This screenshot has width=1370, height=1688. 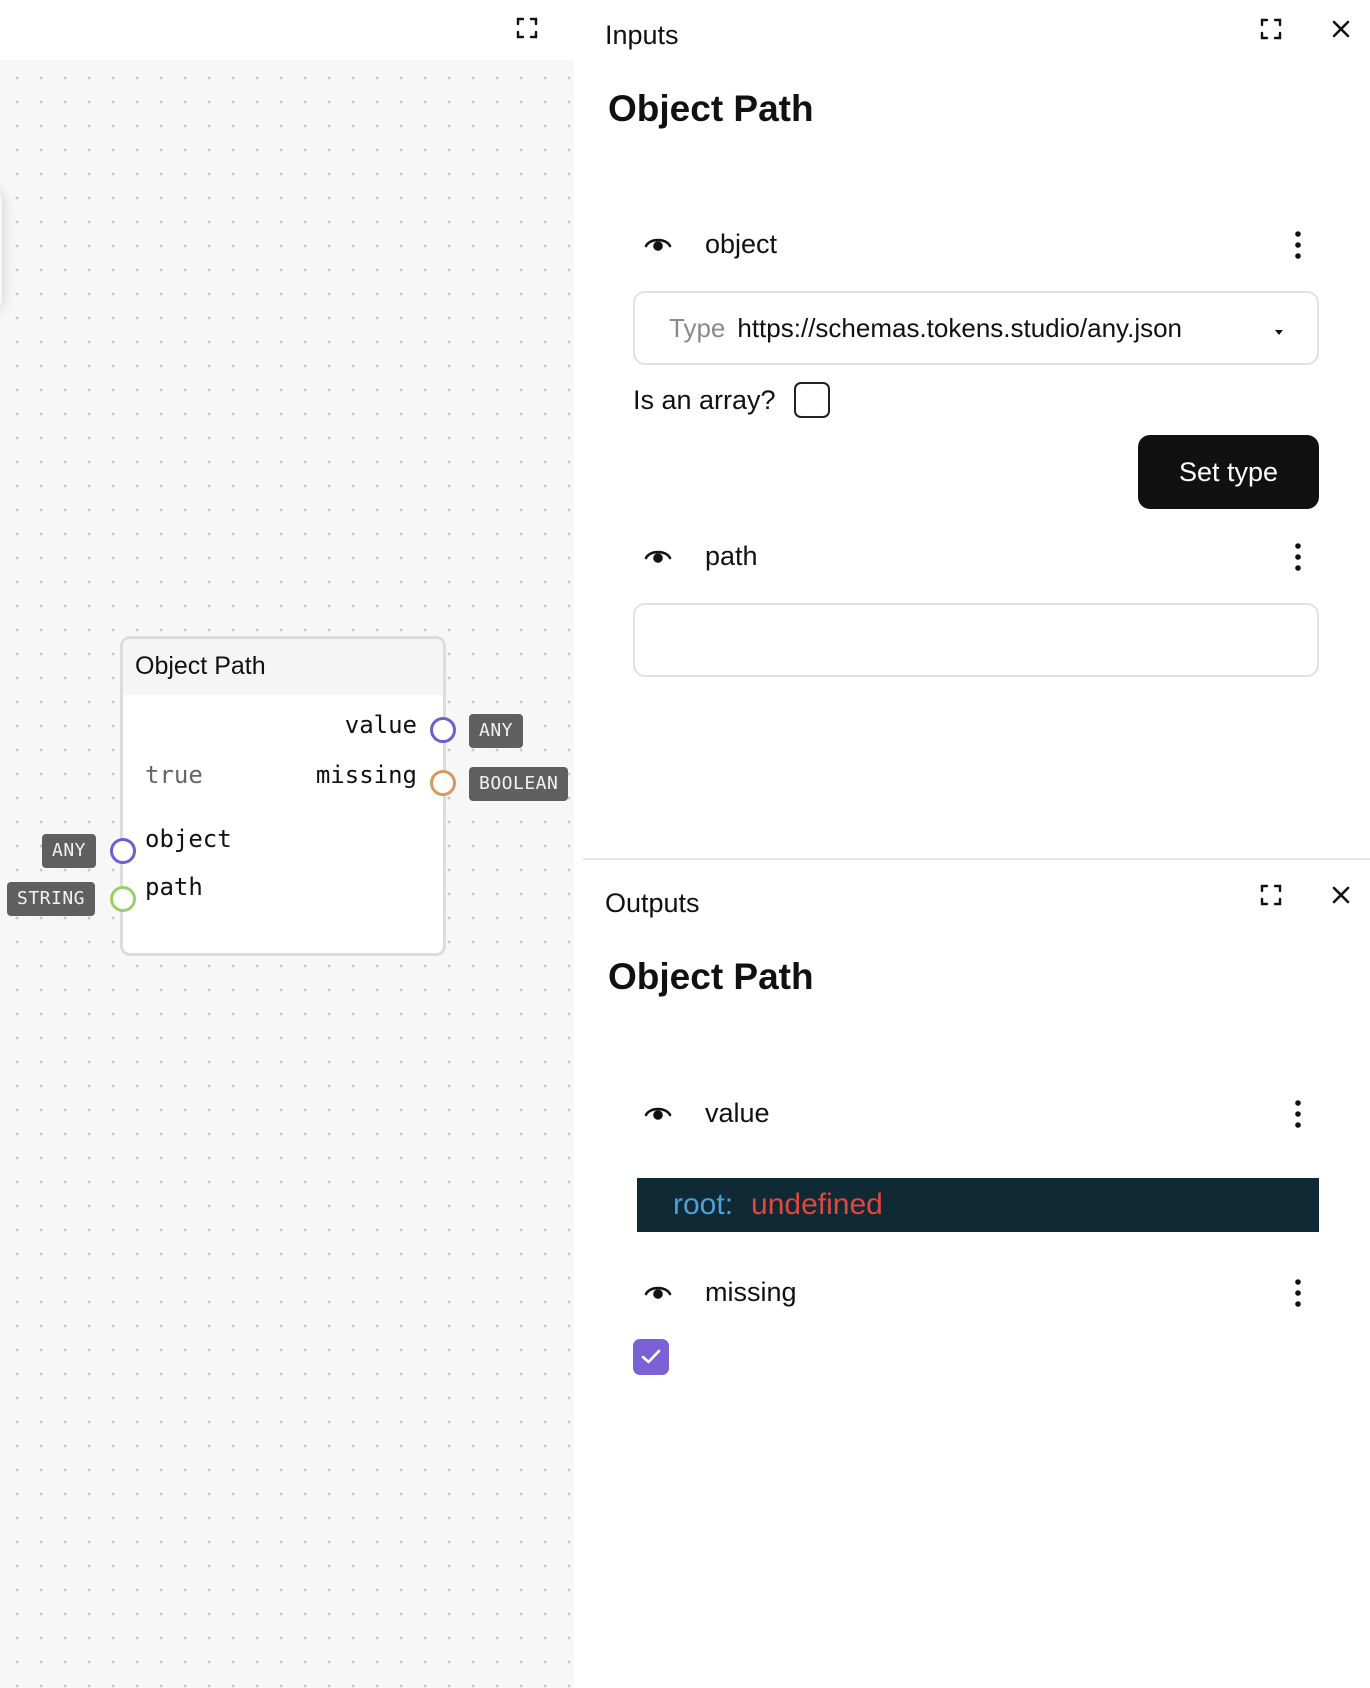 What do you see at coordinates (366, 775) in the screenshot?
I see `node-output-missing-label: missing` at bounding box center [366, 775].